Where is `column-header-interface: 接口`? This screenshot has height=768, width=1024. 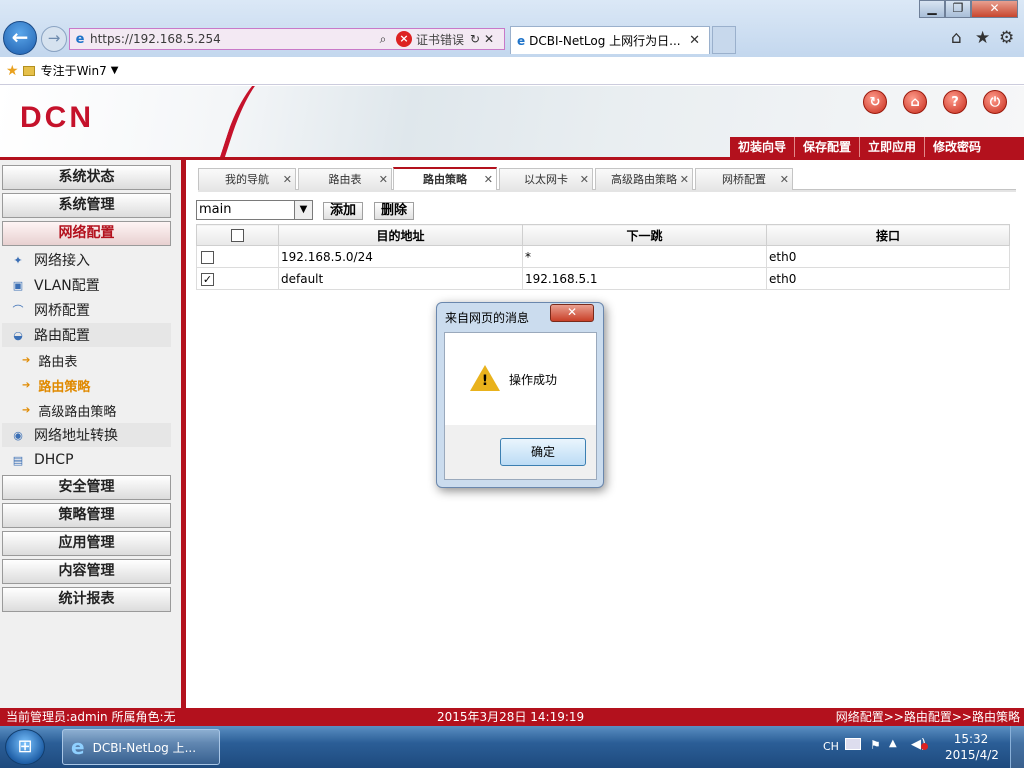 column-header-interface: 接口 is located at coordinates (888, 235).